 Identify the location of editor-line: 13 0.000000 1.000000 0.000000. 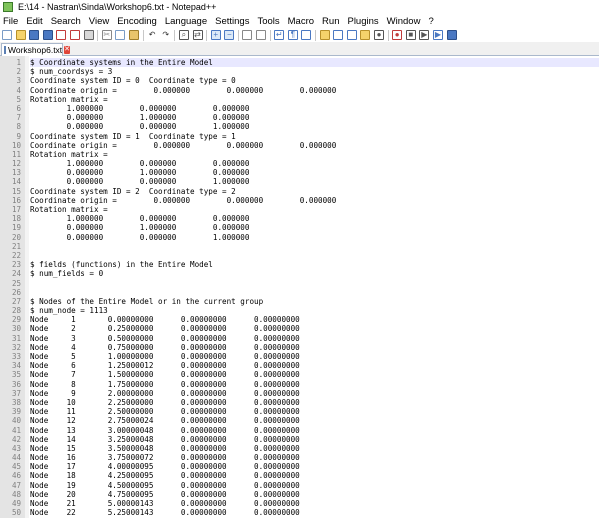
(299, 172).